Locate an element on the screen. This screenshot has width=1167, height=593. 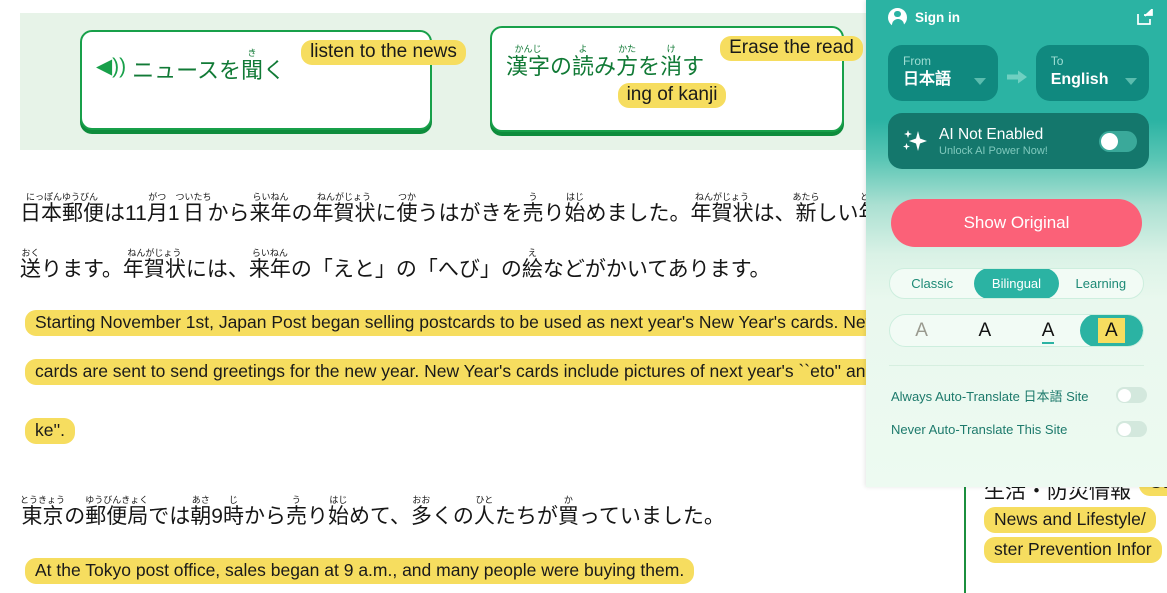
option-never-auto-translate: Never Auto-Translate This Site is located at coordinates (1019, 429).